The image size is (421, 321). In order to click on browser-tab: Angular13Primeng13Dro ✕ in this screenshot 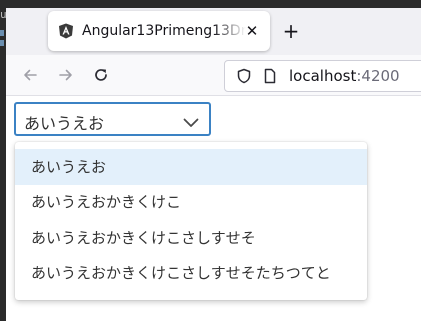, I will do `click(159, 31)`.